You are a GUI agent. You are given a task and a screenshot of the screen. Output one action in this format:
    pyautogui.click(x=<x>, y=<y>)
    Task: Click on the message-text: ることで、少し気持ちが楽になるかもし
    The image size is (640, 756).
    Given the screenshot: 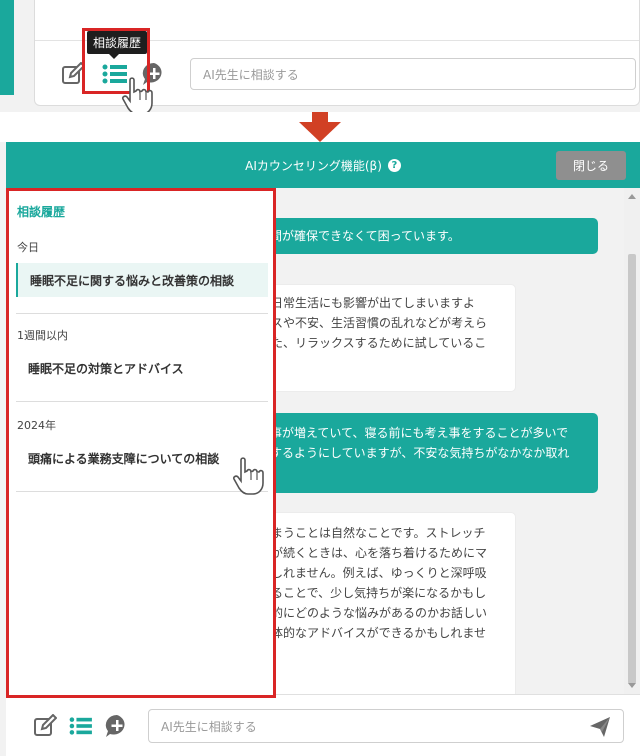 What is the action you would take?
    pyautogui.click(x=379, y=593)
    